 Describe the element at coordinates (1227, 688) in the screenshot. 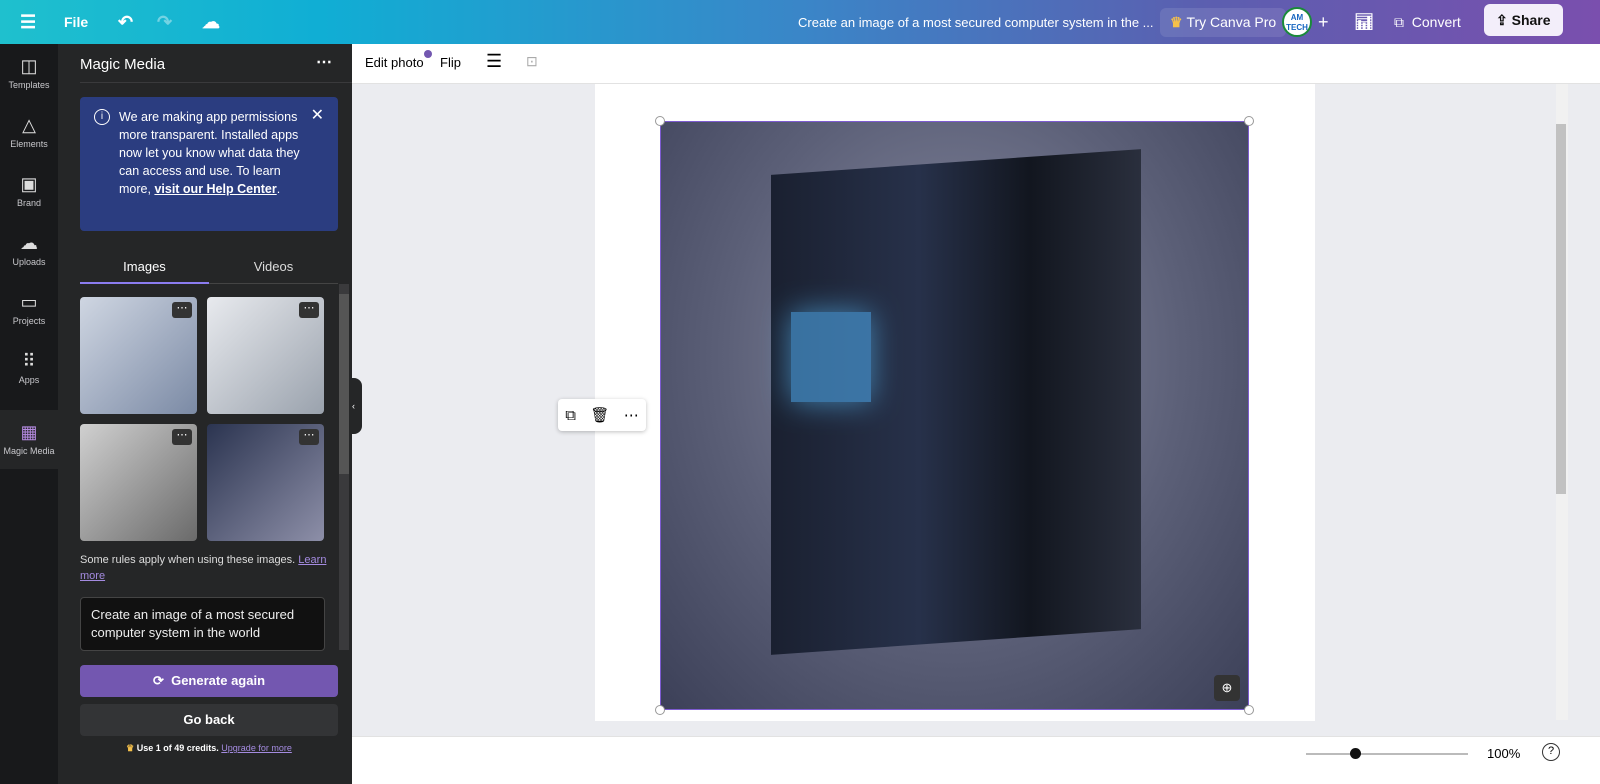

I see `zoom-in-icon: ⊕` at that location.